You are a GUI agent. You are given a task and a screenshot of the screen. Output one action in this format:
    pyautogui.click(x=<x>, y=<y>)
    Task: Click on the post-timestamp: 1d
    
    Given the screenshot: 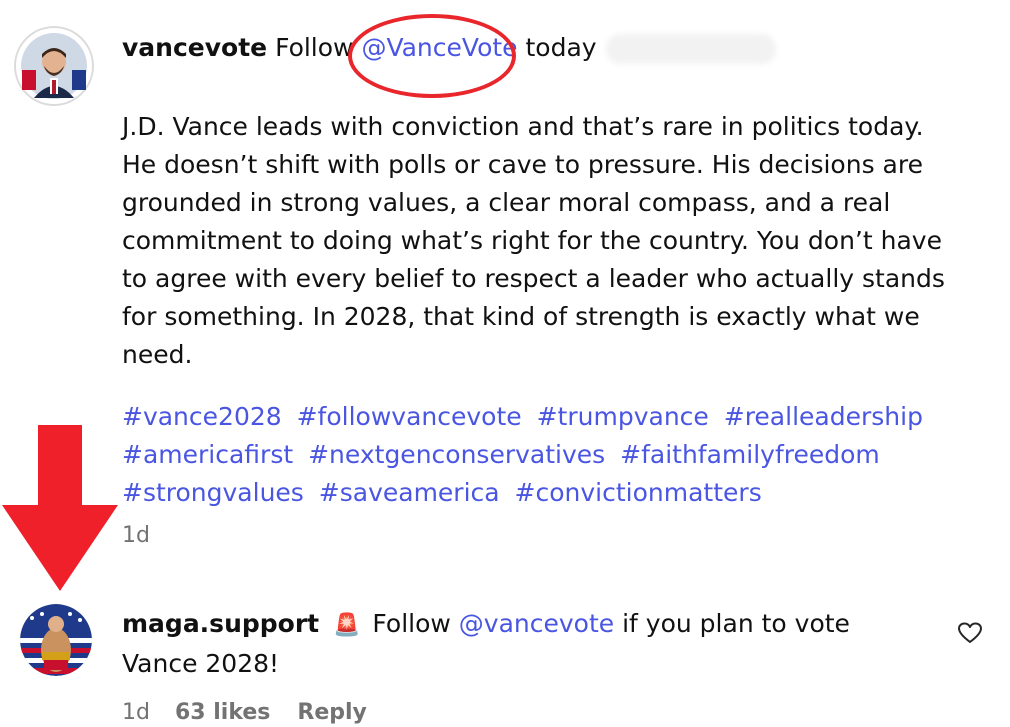 What is the action you would take?
    pyautogui.click(x=136, y=535)
    